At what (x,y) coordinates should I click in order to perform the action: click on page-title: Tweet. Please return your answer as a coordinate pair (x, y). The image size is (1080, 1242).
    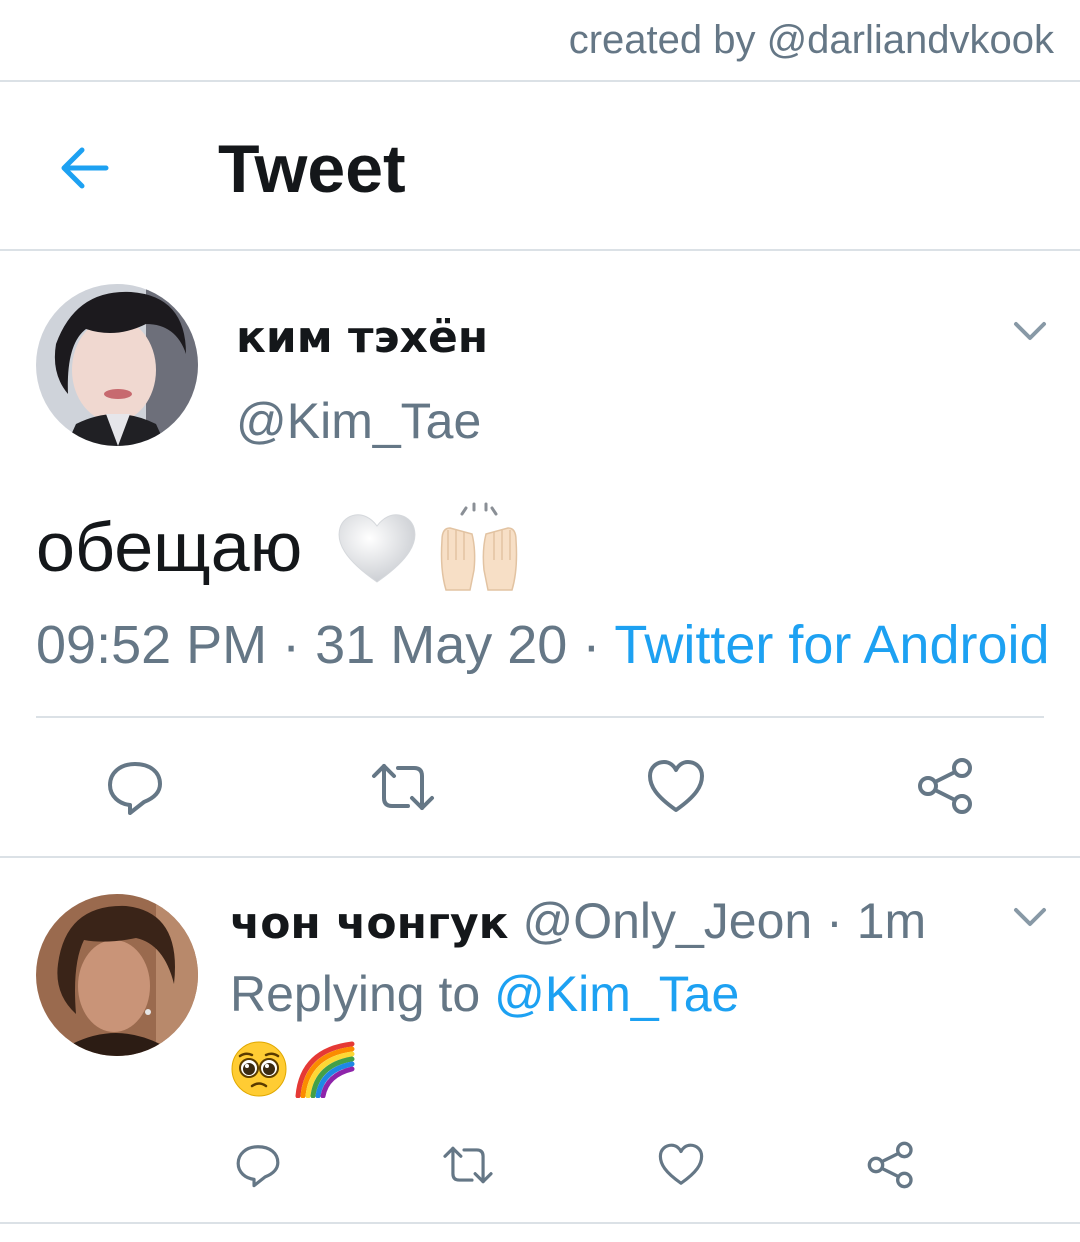
    Looking at the image, I should click on (312, 169).